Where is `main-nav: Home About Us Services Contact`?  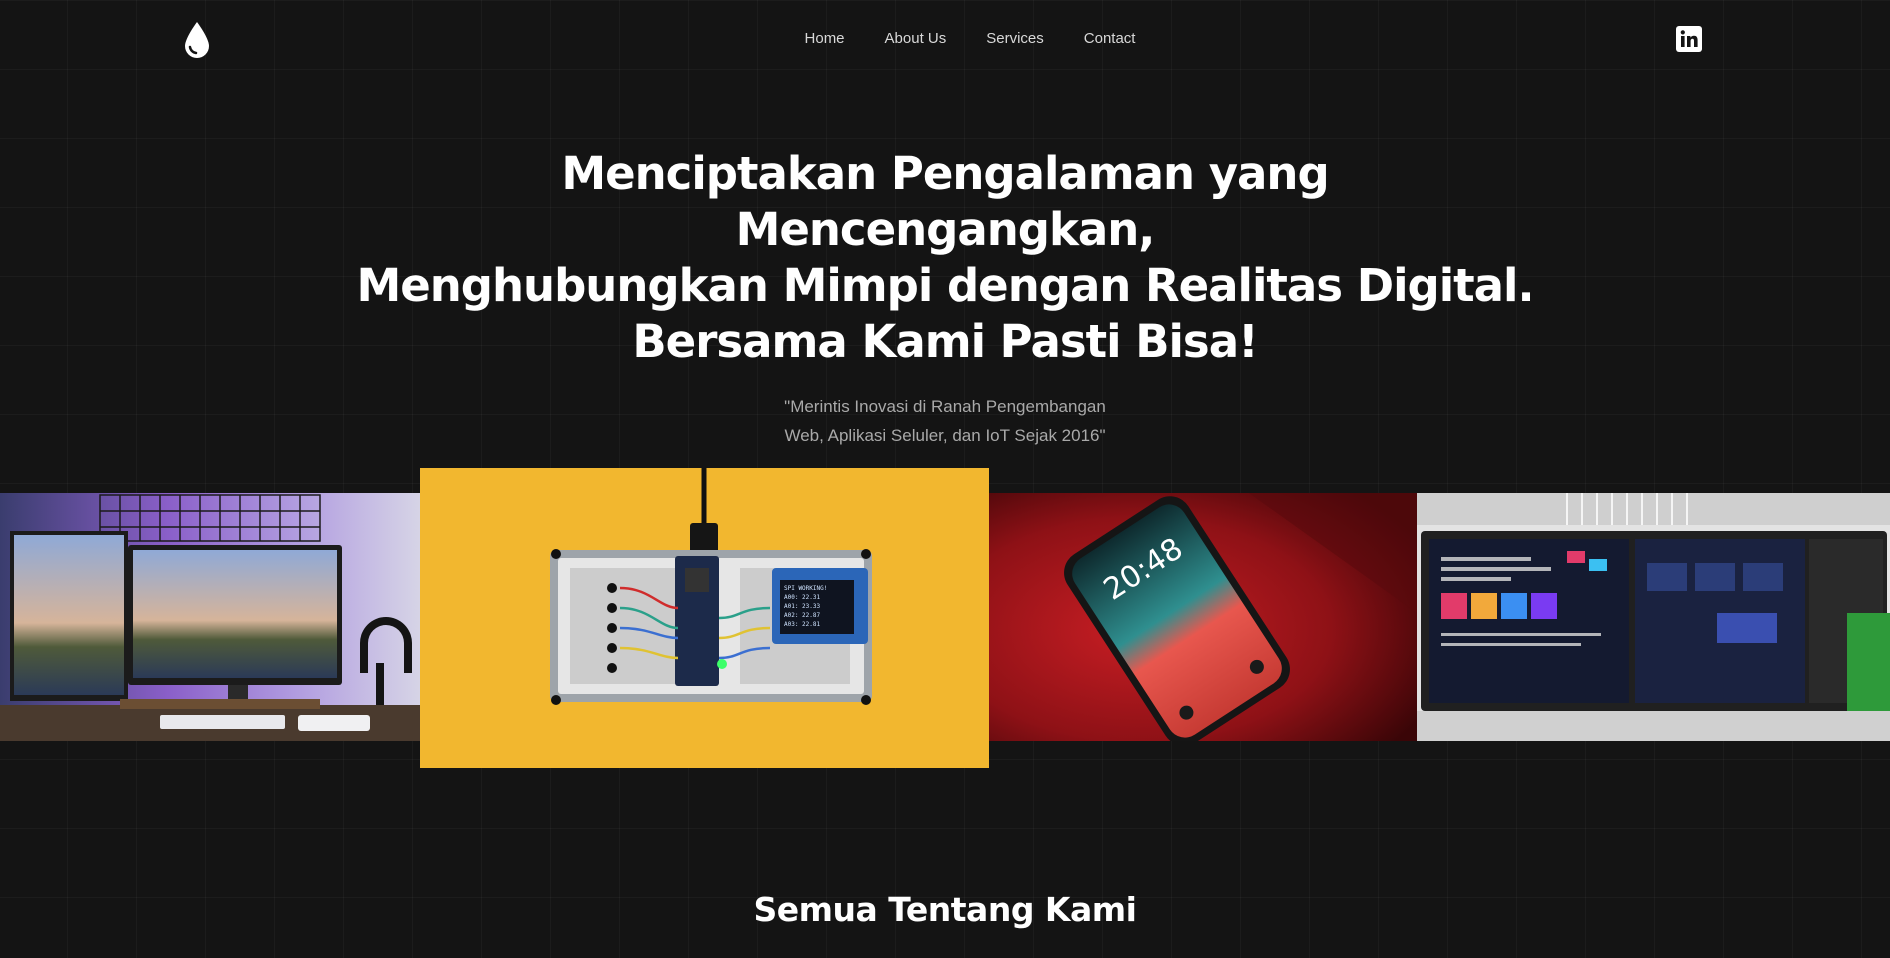 main-nav: Home About Us Services Contact is located at coordinates (945, 38).